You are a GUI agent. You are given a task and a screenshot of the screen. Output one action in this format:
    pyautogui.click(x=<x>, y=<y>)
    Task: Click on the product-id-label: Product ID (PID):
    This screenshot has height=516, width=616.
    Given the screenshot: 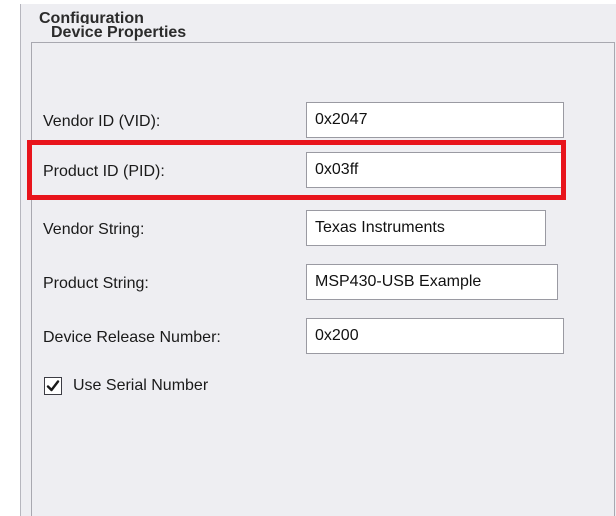 What is the action you would take?
    pyautogui.click(x=104, y=171)
    